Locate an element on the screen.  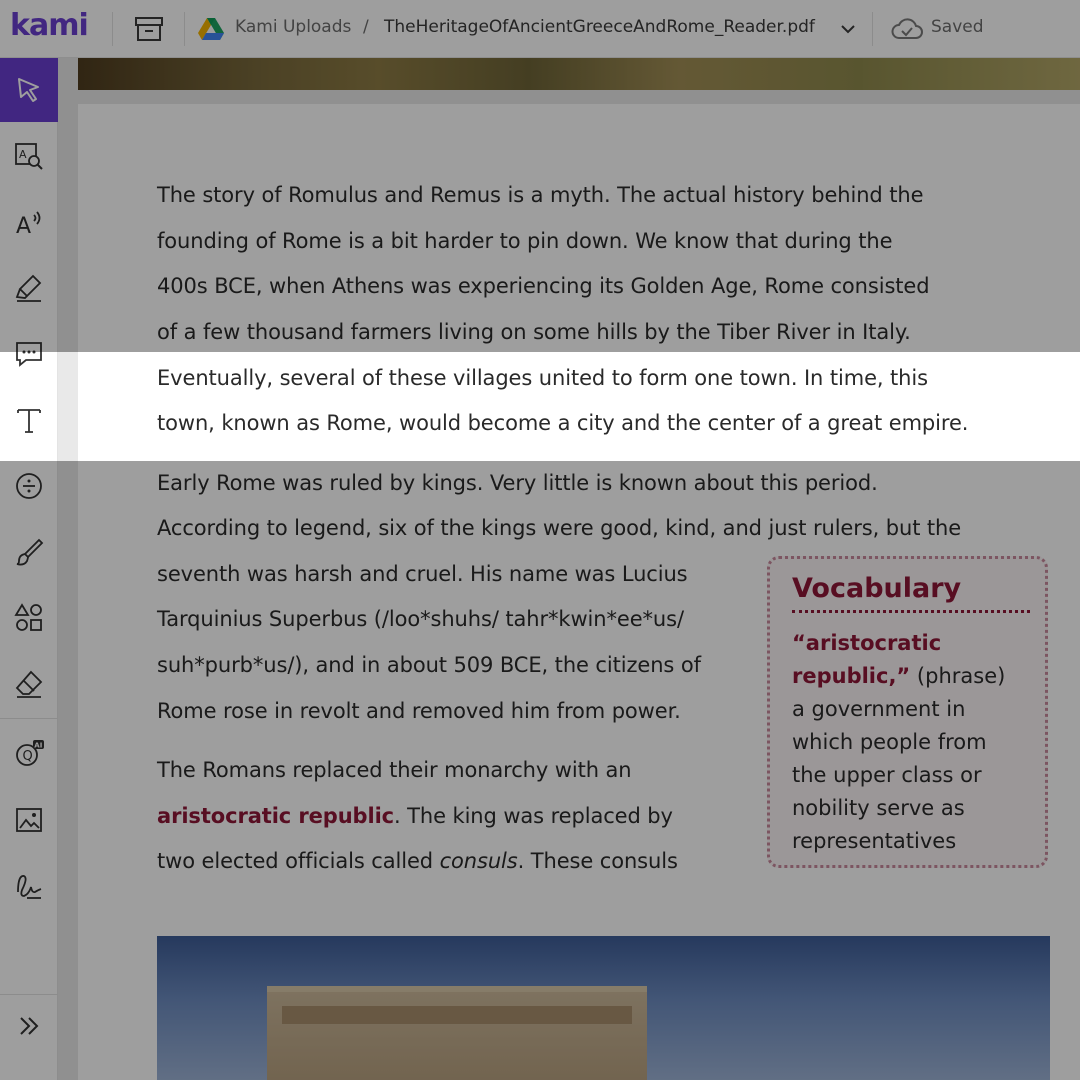
expand-sidebar-button is located at coordinates (29, 1026).